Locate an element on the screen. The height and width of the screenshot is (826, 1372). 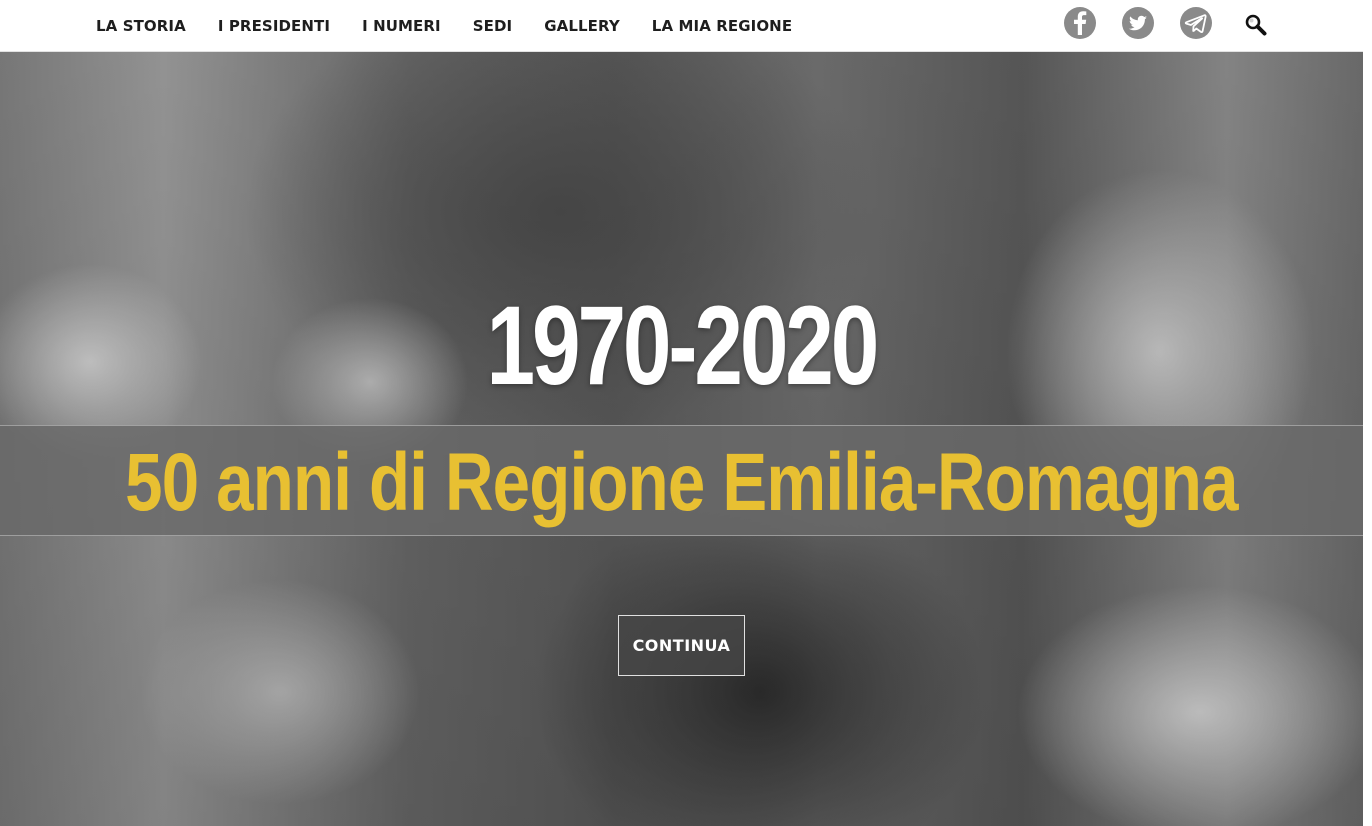
telegram-icon is located at coordinates (1196, 23).